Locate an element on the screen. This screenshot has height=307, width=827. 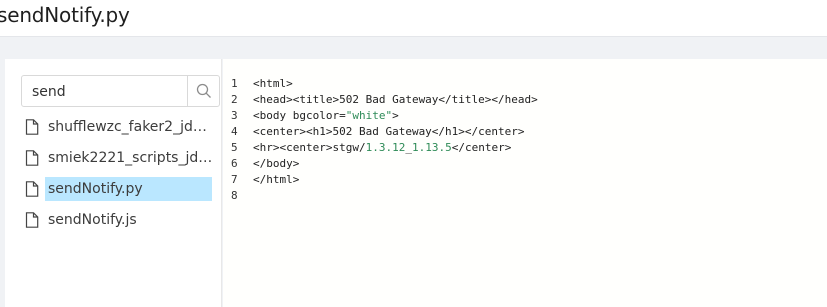
file-item: sendNotify.js is located at coordinates (119, 220).